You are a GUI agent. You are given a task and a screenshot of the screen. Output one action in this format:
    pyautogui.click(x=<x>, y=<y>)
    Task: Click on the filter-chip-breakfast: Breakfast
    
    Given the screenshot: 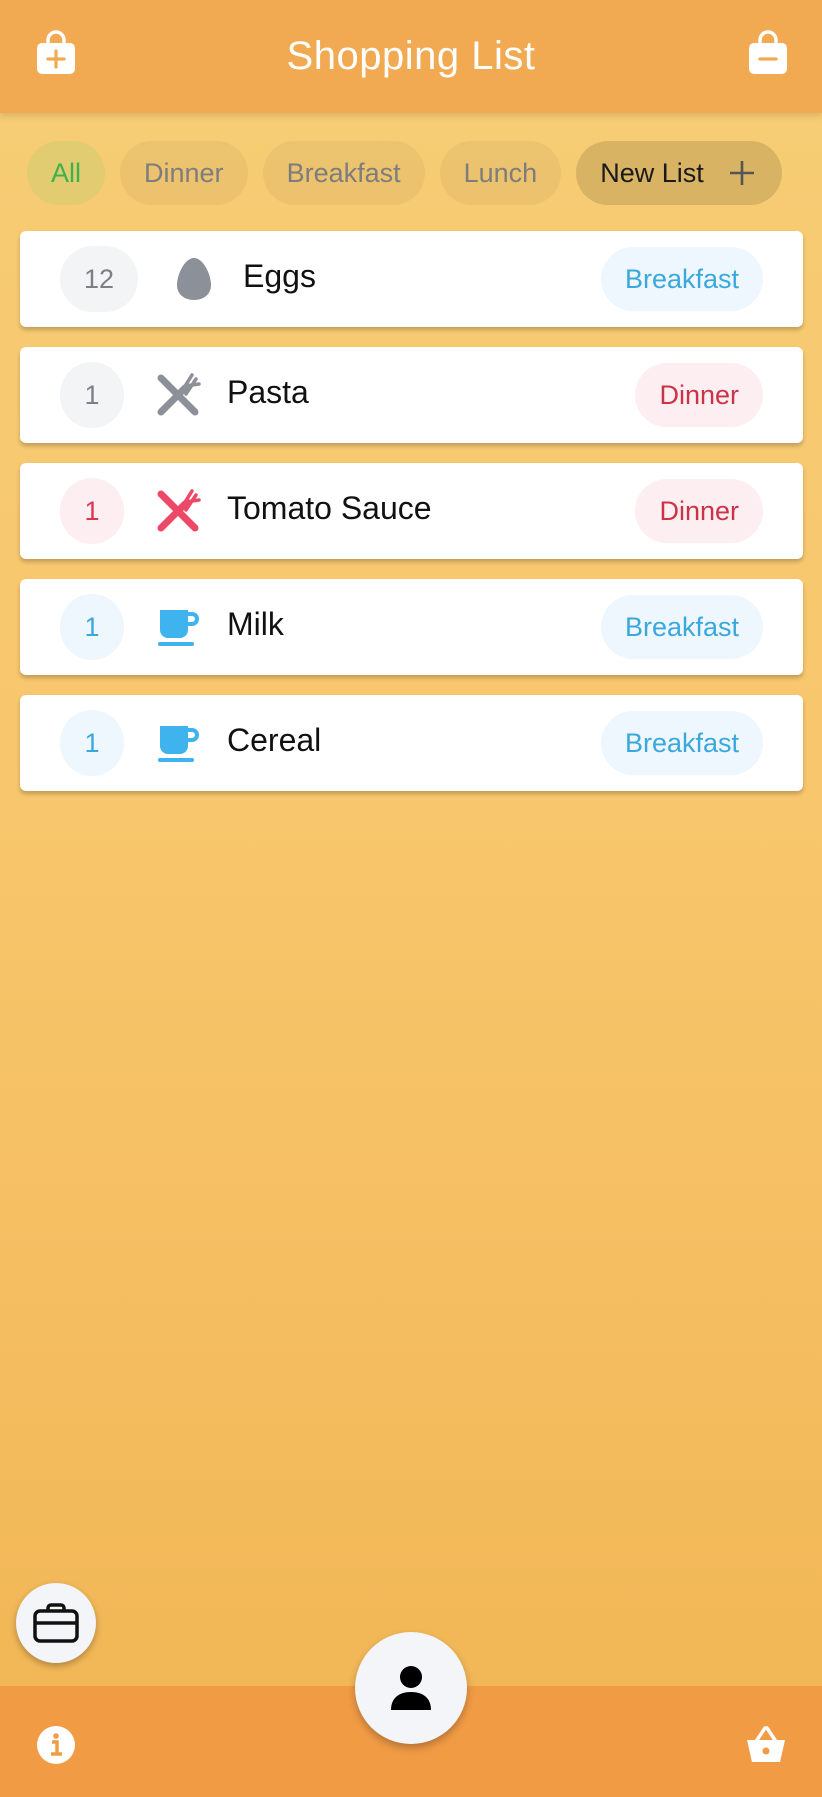 What is the action you would take?
    pyautogui.click(x=343, y=173)
    